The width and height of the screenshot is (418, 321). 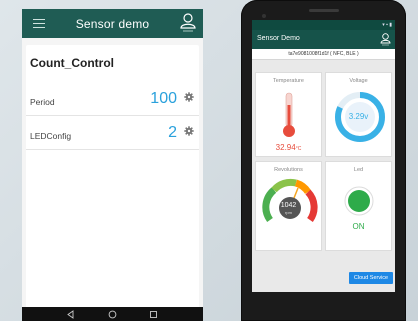 I want to click on setting-label: LEDConfig, so click(x=51, y=136).